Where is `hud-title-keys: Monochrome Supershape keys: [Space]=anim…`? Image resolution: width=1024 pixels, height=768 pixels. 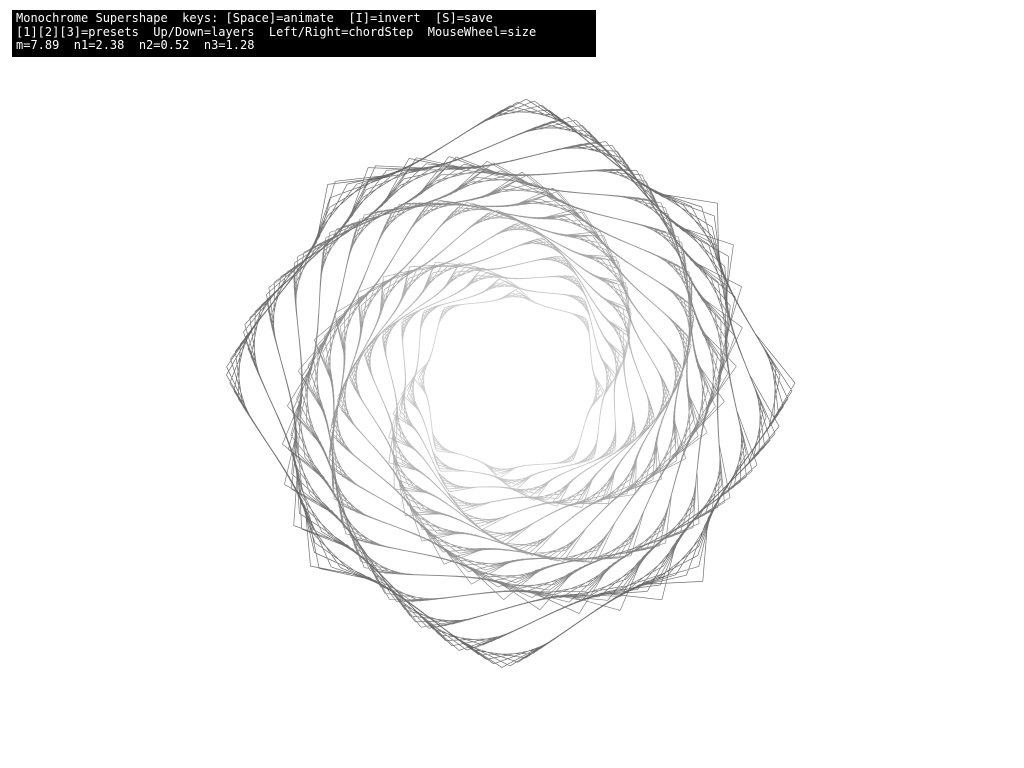
hud-title-keys: Monochrome Supershape keys: [Space]=anim… is located at coordinates (254, 18).